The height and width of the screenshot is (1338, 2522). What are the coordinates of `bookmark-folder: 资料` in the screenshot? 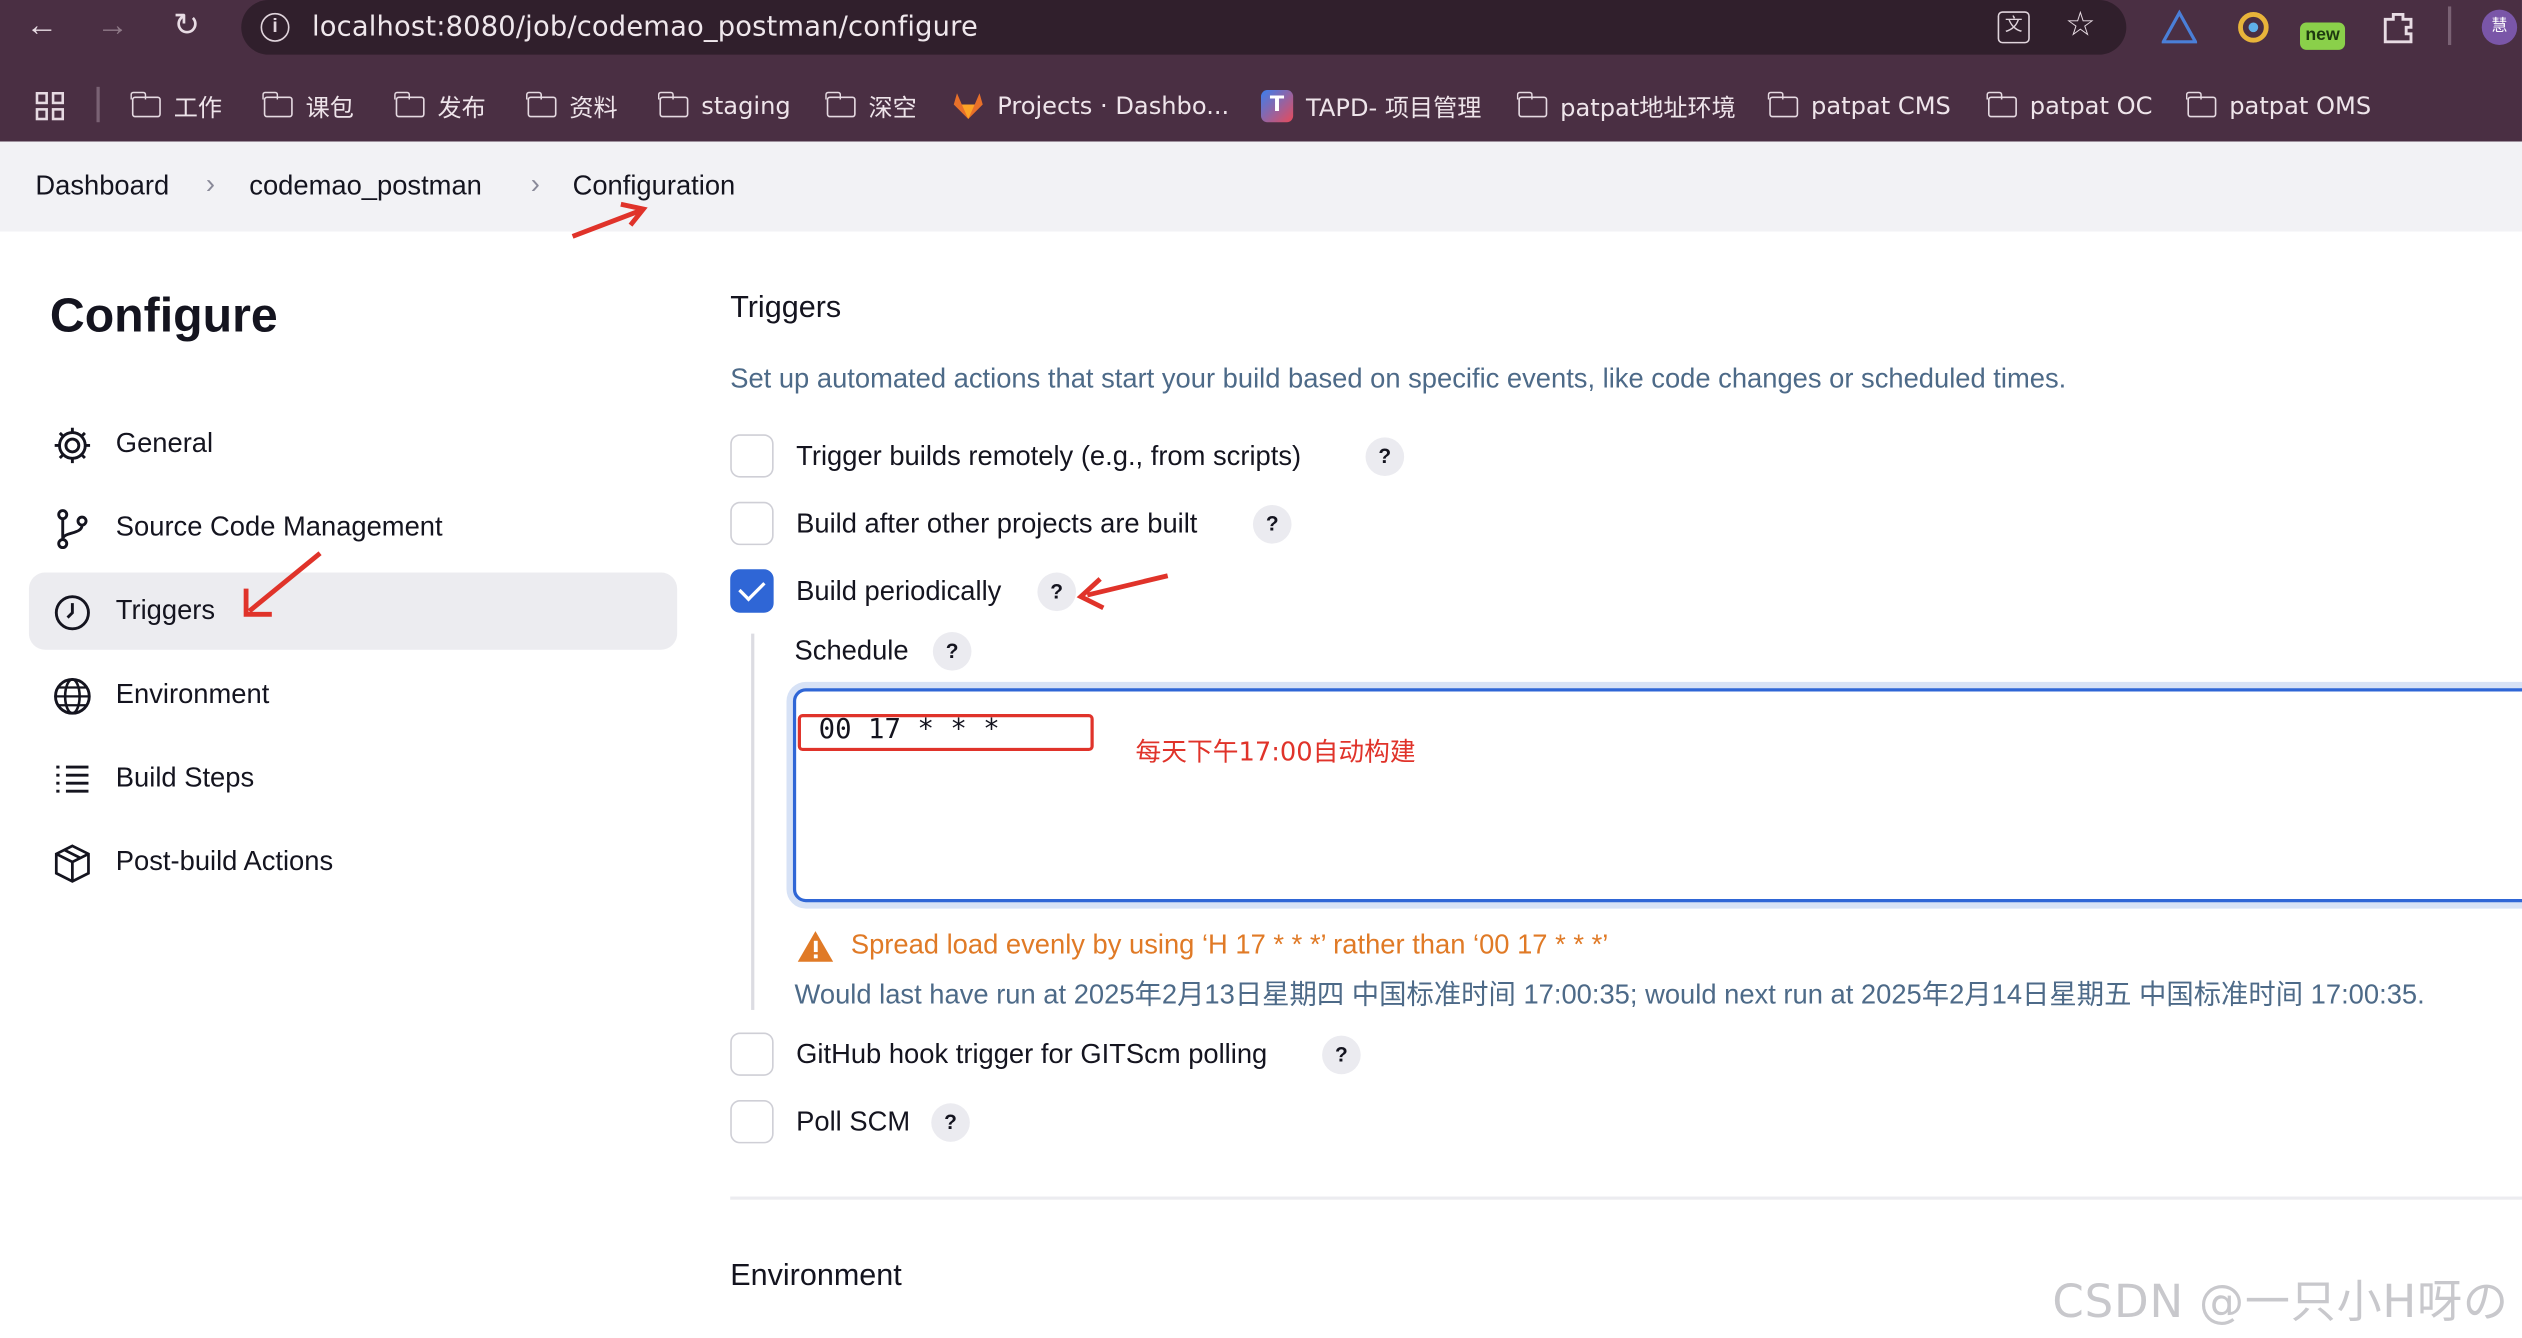 It's located at (572, 106).